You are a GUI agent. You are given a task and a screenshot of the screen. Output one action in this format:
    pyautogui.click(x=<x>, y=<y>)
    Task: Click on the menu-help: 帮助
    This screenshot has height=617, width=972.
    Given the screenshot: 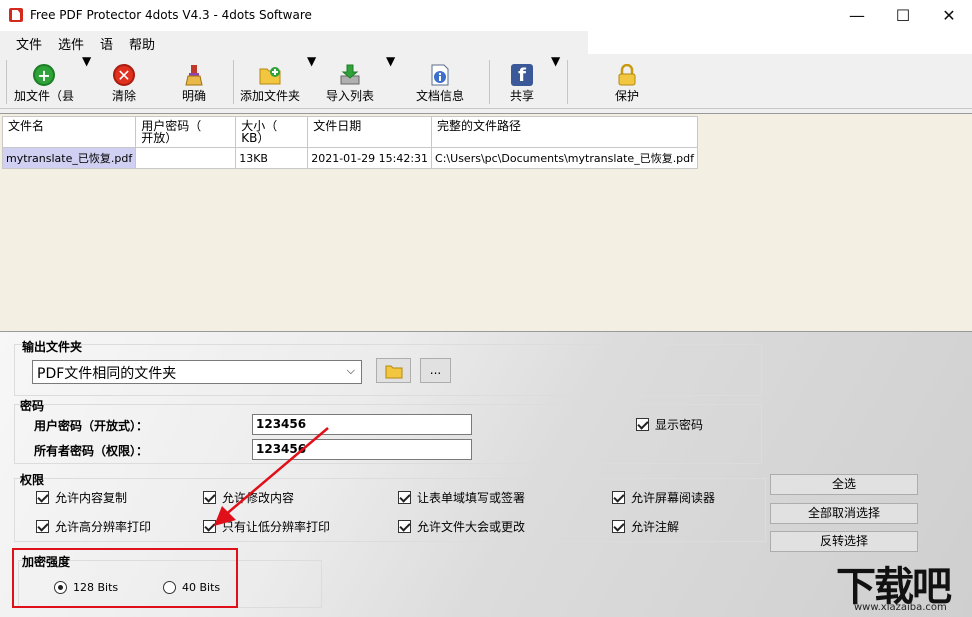 What is the action you would take?
    pyautogui.click(x=142, y=42)
    